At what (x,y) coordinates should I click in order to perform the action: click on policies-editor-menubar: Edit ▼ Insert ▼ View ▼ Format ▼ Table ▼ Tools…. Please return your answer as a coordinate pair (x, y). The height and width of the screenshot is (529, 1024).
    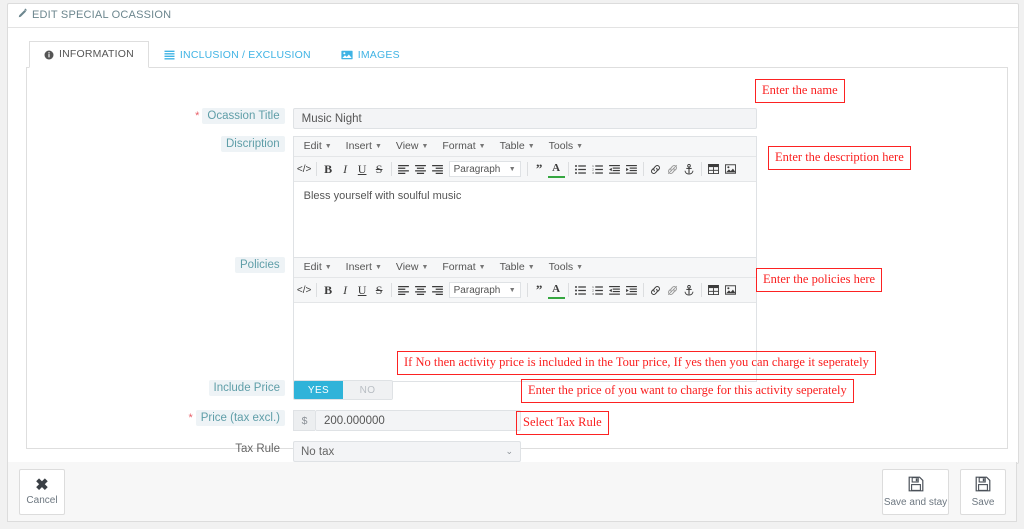
    Looking at the image, I should click on (524, 268).